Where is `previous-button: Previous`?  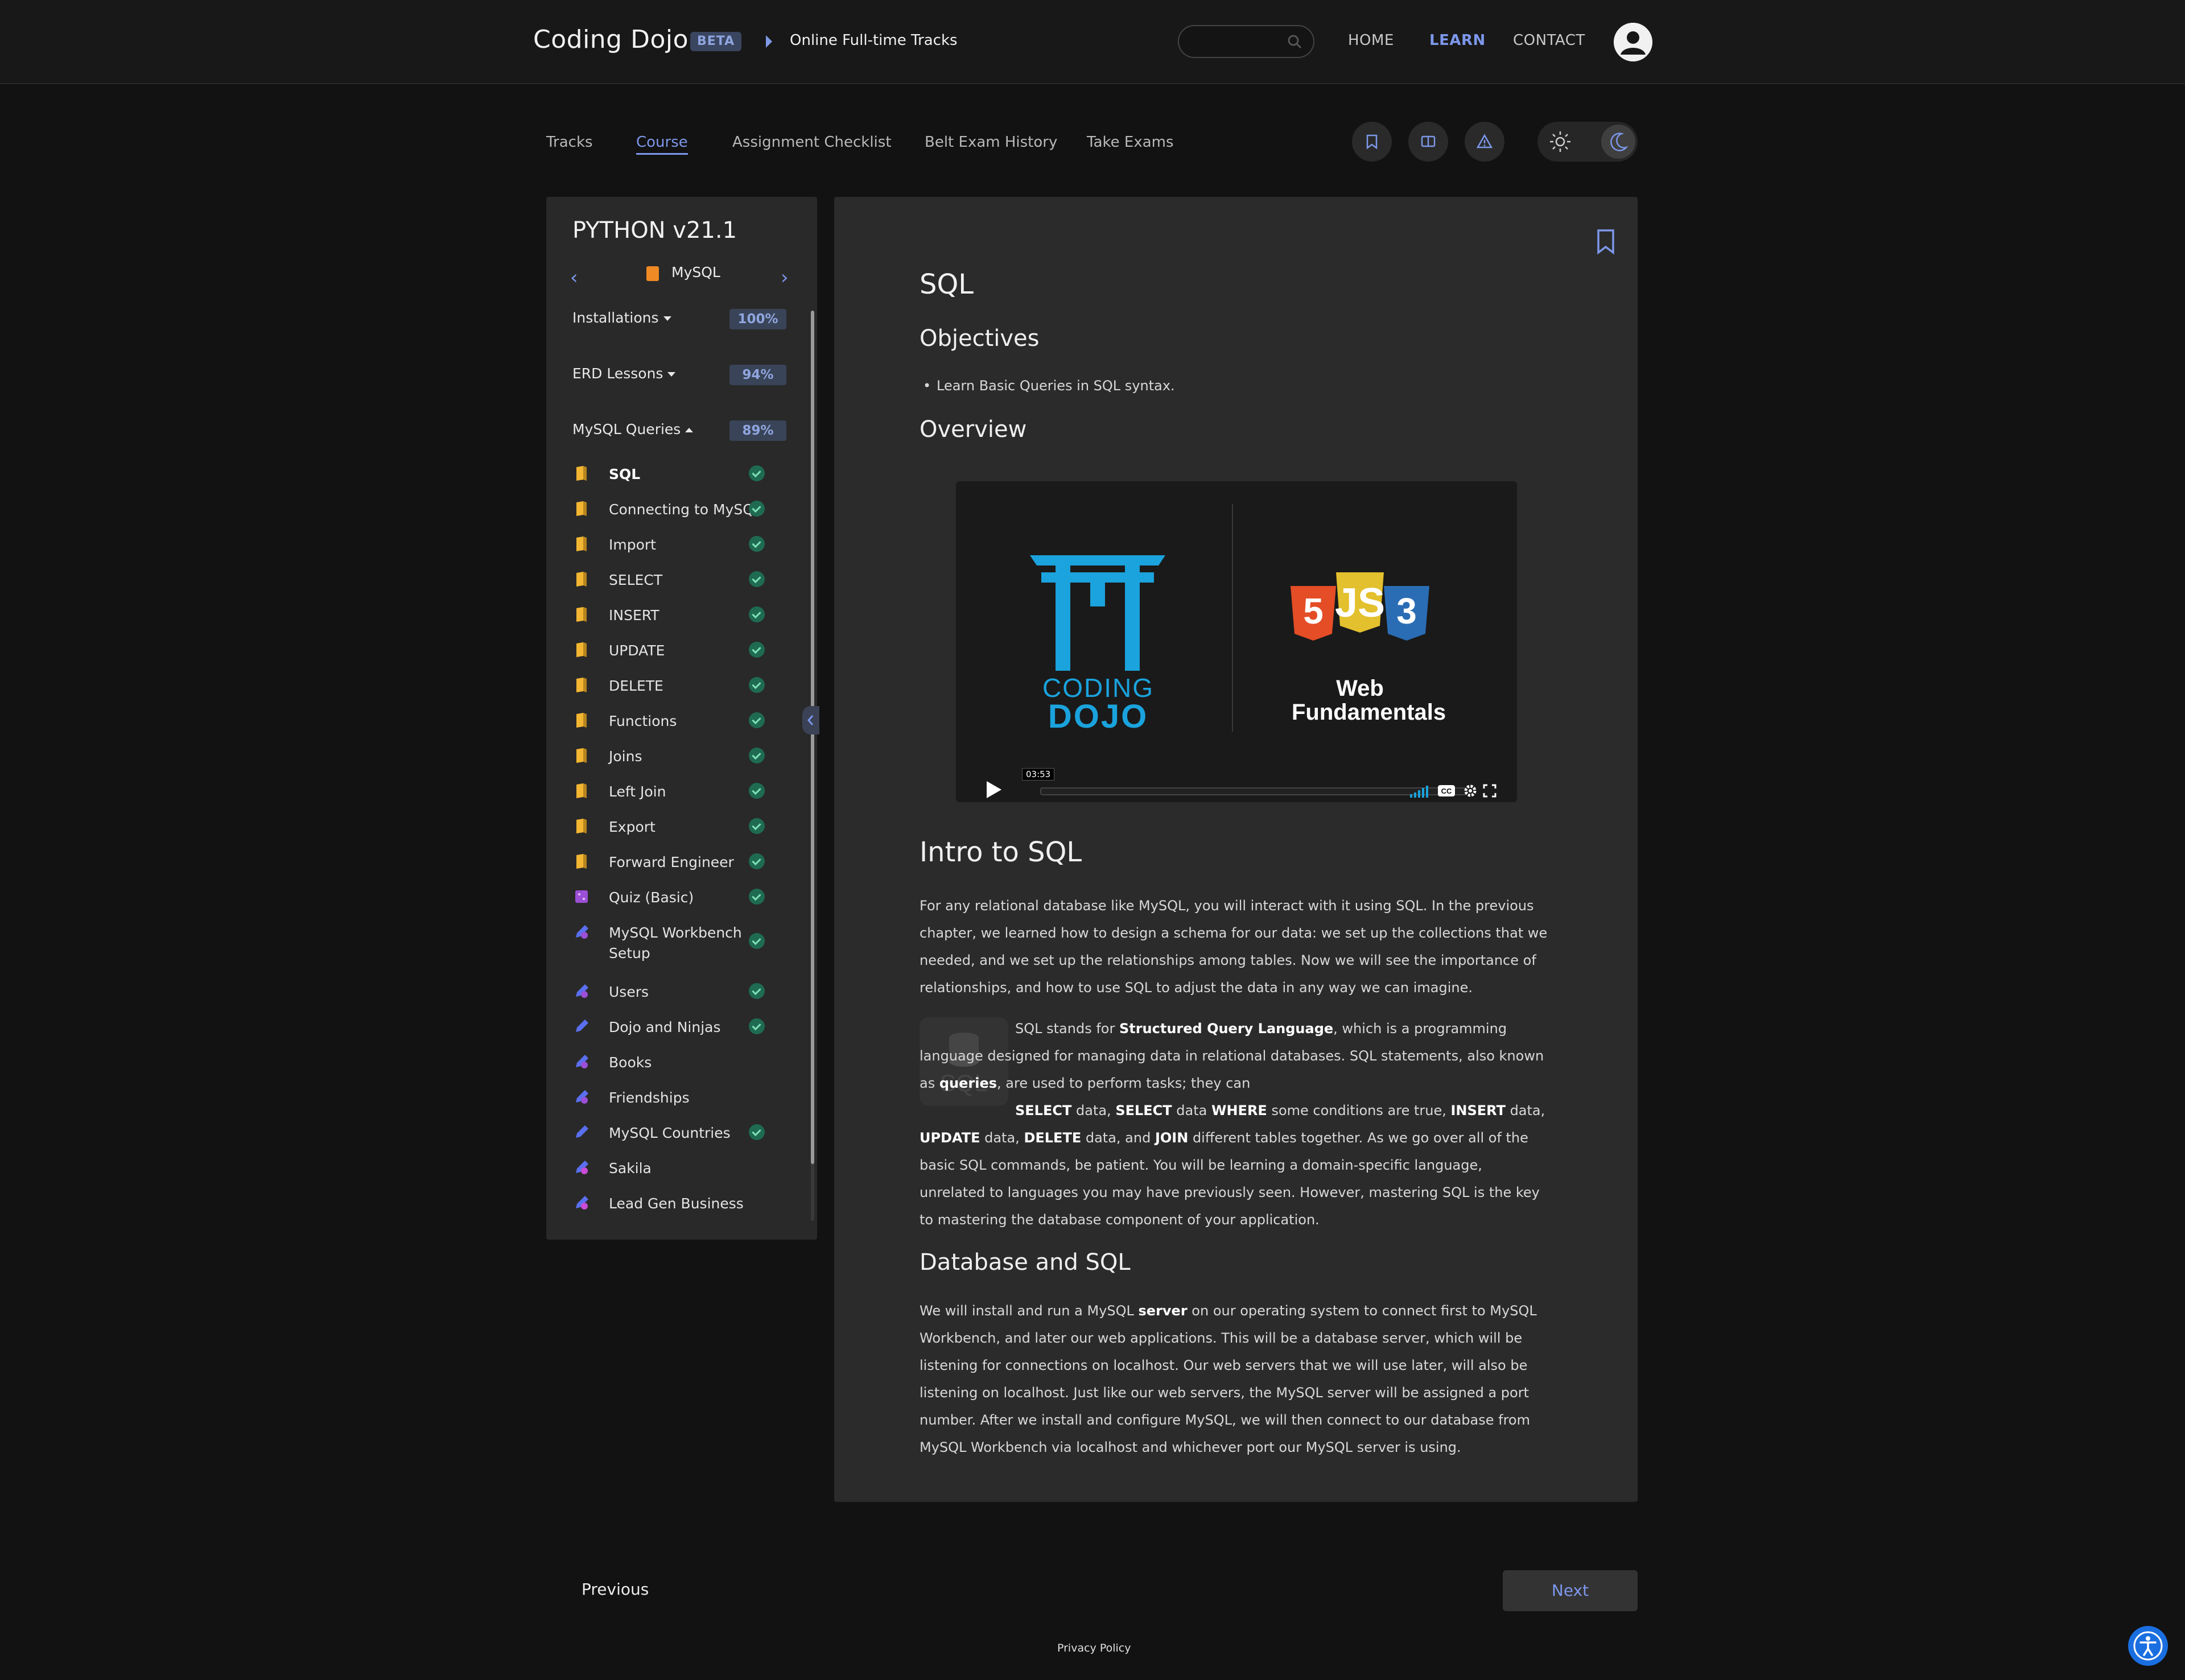 previous-button: Previous is located at coordinates (615, 1589).